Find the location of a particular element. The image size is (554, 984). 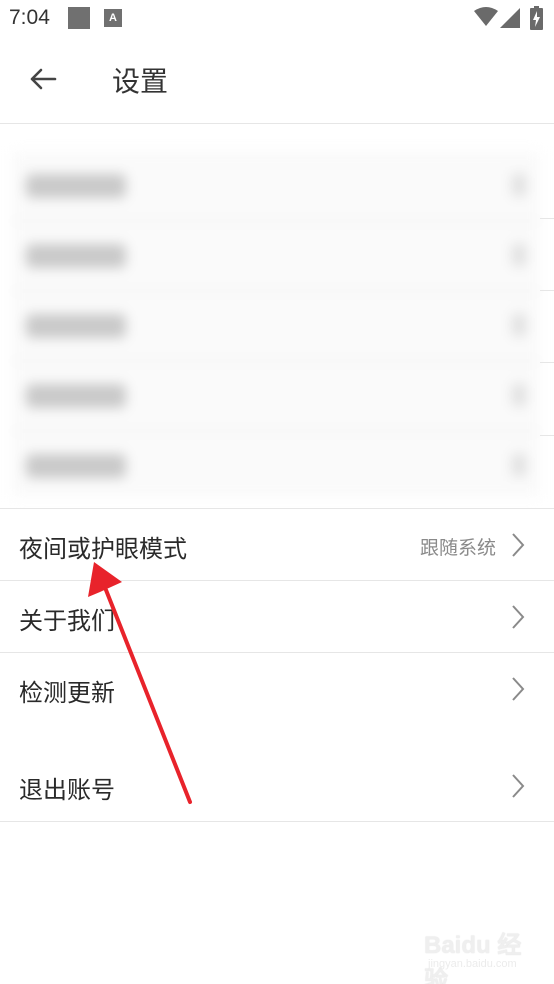

arrow-left-icon is located at coordinates (43, 79).